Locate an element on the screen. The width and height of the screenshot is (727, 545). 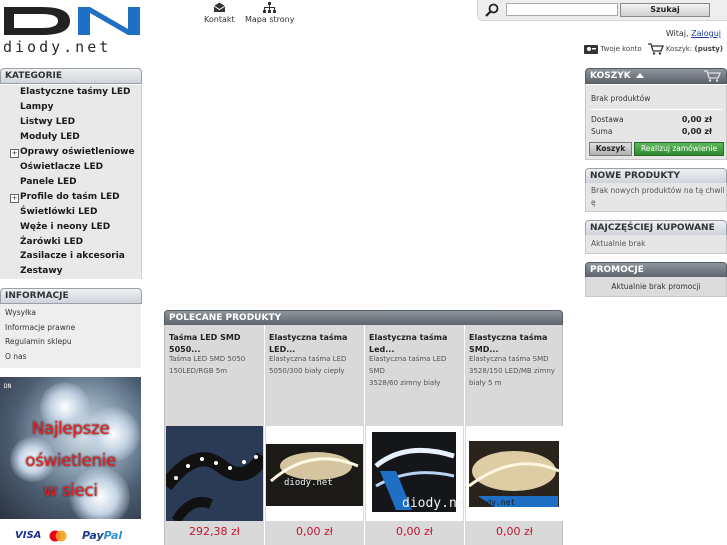
promo-banner: DN Najlepsze oświetlenie w sieci is located at coordinates (70, 448).